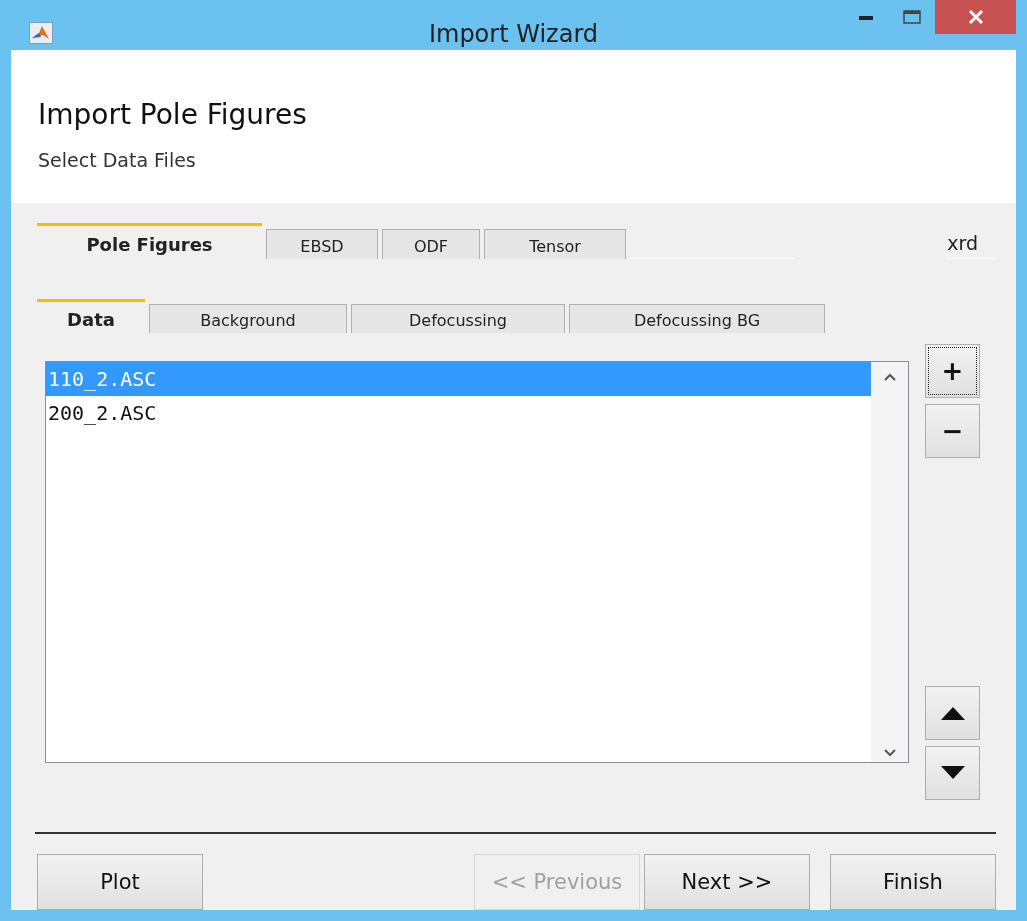 The width and height of the screenshot is (1027, 921). Describe the element at coordinates (458, 413) in the screenshot. I see `file-item: 200_2.ASC` at that location.